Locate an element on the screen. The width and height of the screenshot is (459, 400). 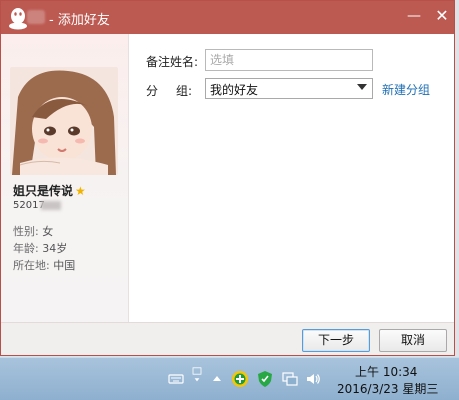
dropdown-arrow-icon is located at coordinates (362, 87).